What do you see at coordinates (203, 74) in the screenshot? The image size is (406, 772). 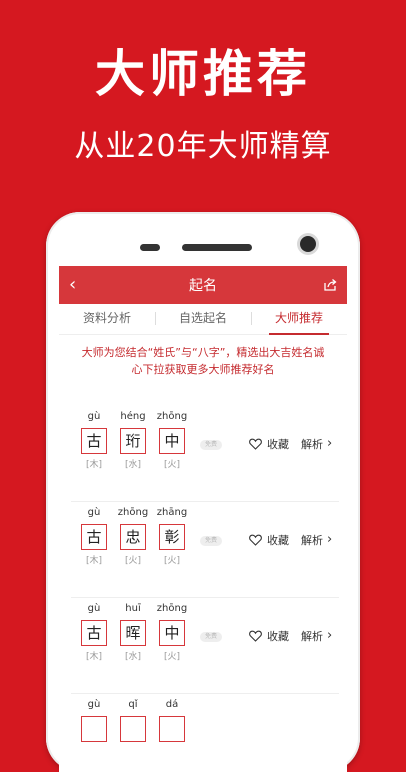 I see `promo-headline: 大师推荐` at bounding box center [203, 74].